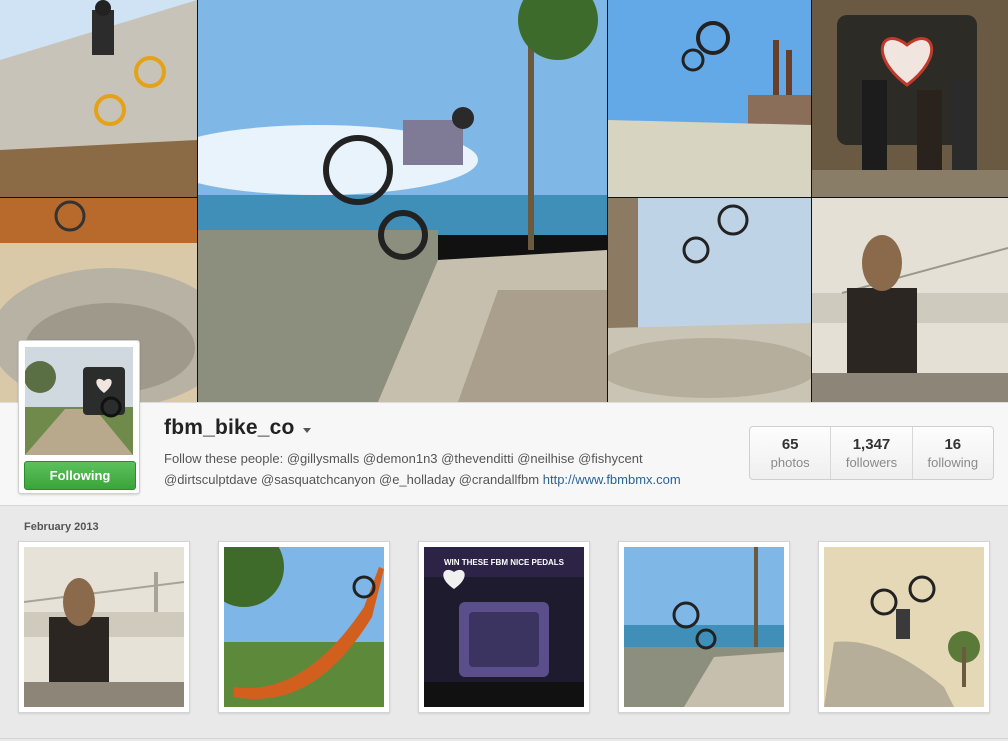  What do you see at coordinates (98, 98) in the screenshot?
I see `mosaic-photo-wall-ride` at bounding box center [98, 98].